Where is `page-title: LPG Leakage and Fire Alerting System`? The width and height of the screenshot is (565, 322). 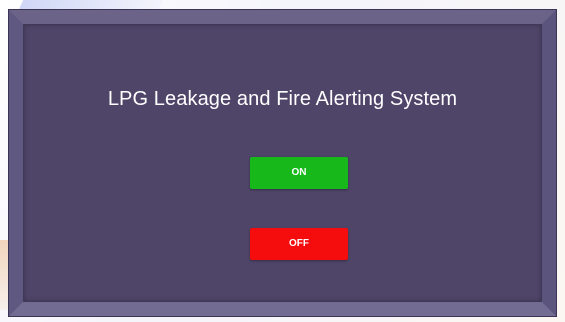 page-title: LPG Leakage and Fire Alerting System is located at coordinates (282, 99).